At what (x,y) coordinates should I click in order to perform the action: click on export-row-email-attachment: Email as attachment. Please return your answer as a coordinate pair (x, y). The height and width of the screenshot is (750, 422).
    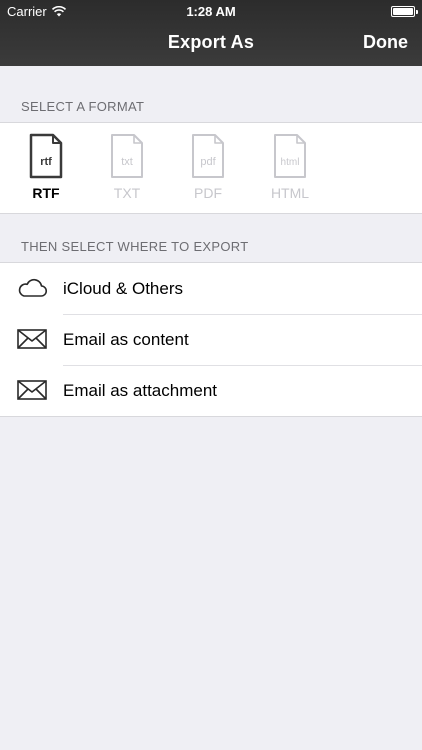
    Looking at the image, I should click on (211, 390).